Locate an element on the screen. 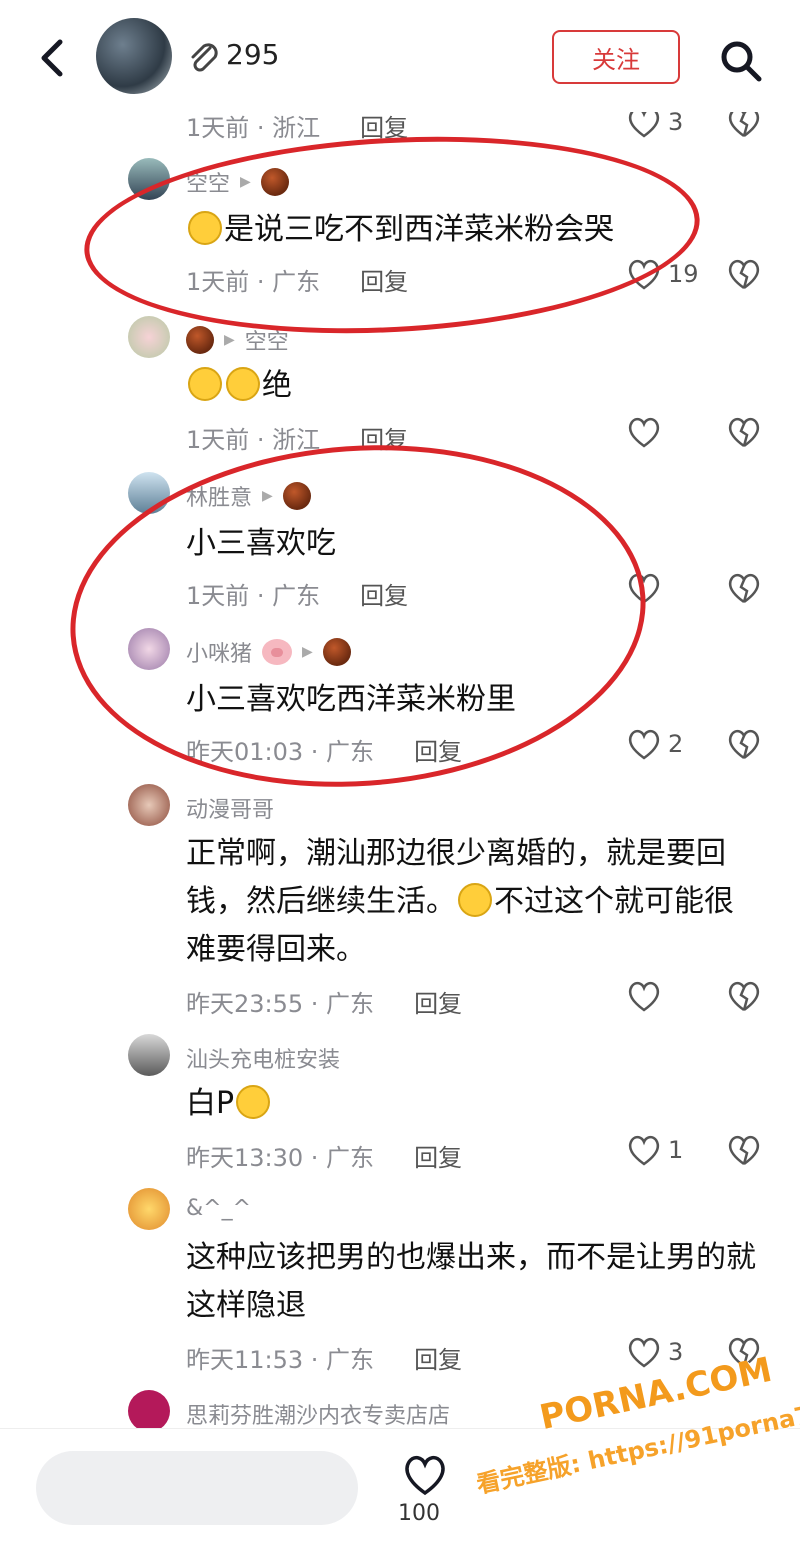 The image size is (800, 1542). comment-text-line: 这样隐退 is located at coordinates (246, 1305).